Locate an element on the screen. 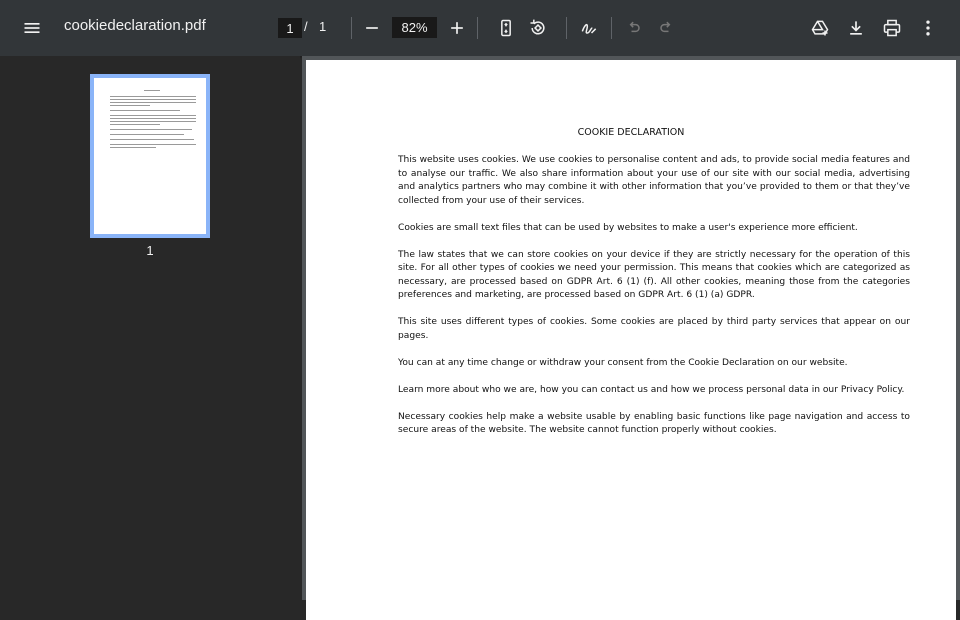 The width and height of the screenshot is (960, 620). current-page-input: 1 is located at coordinates (290, 28).